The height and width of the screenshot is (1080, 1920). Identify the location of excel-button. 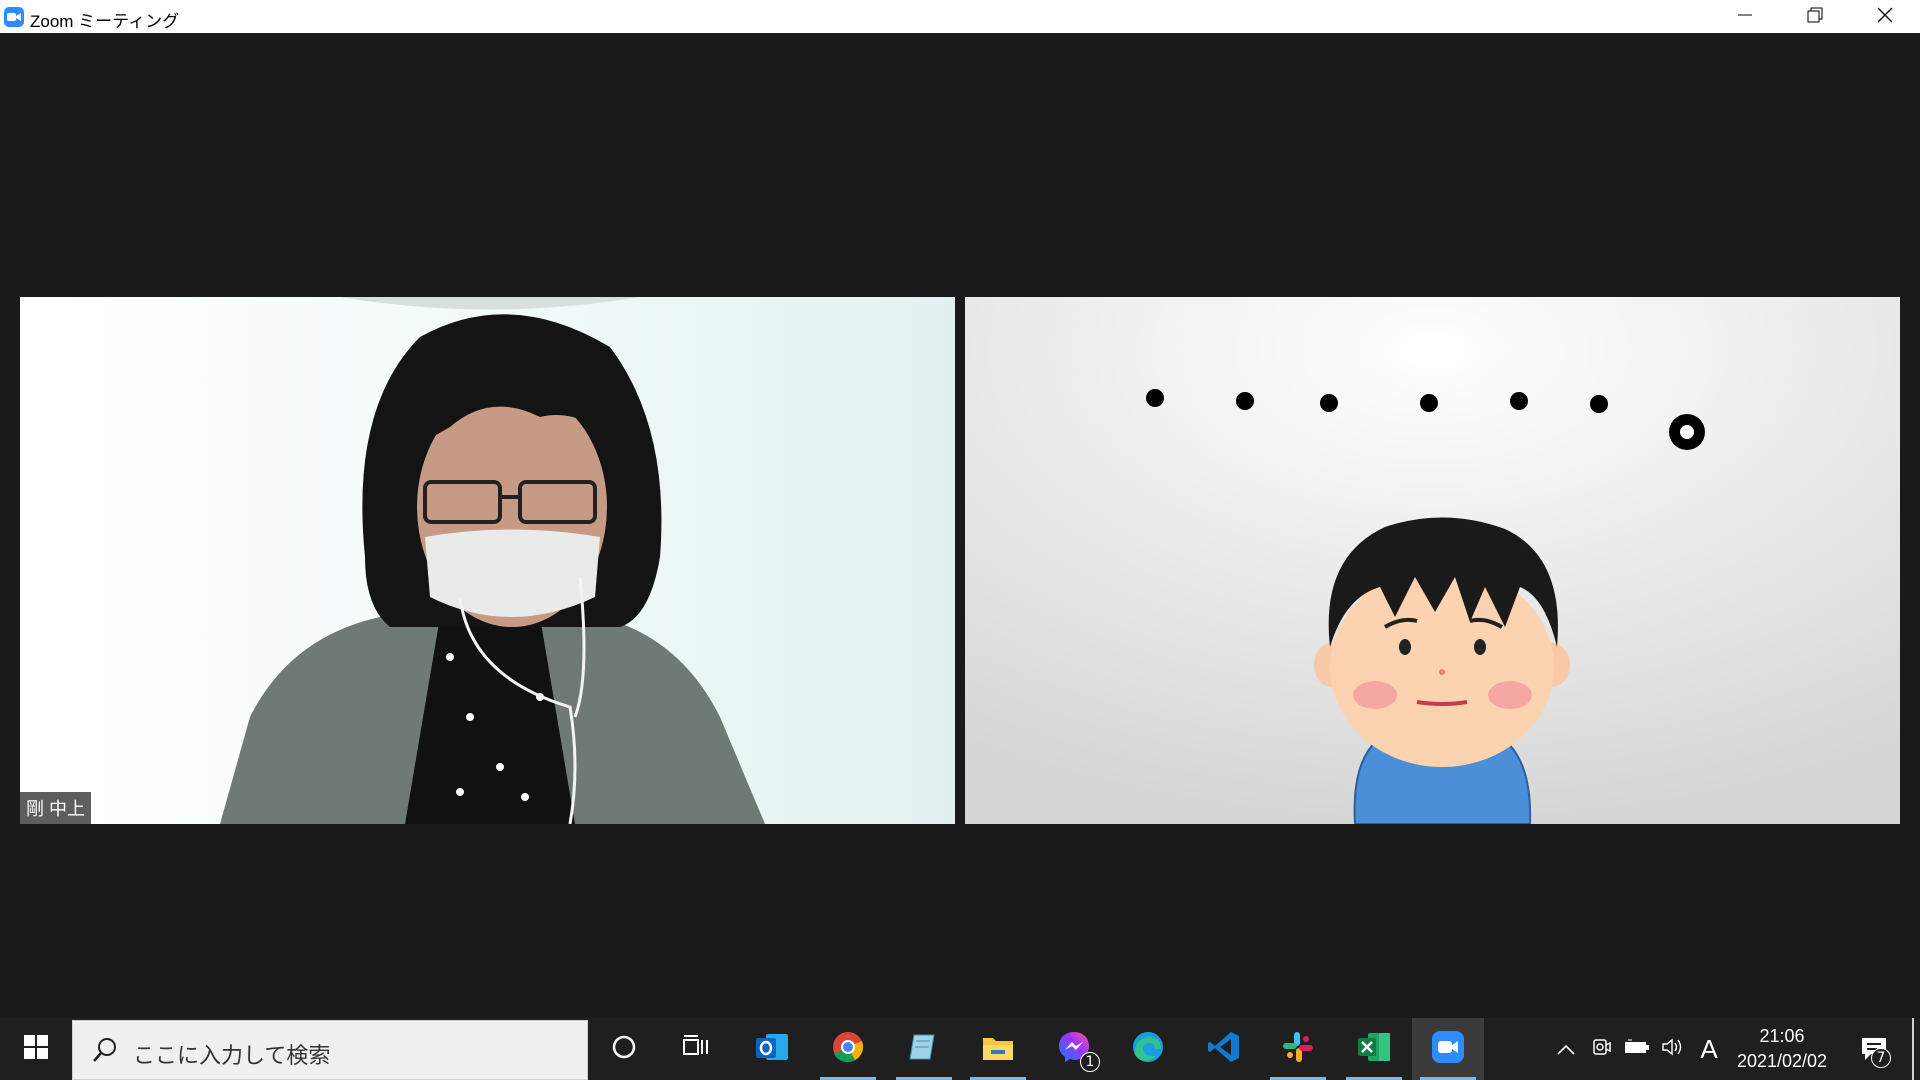
(1374, 1049).